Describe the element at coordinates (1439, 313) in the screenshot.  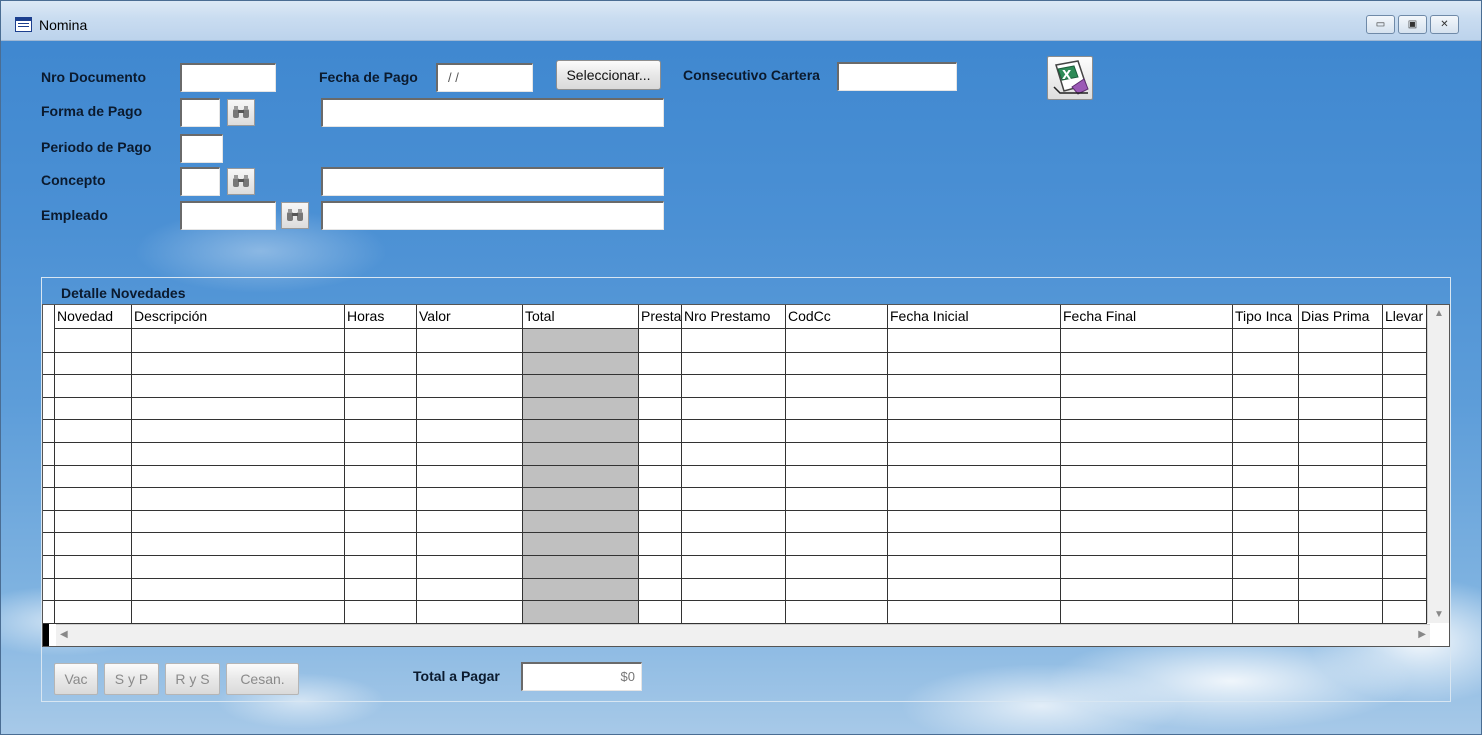
I see `scroll-up-icon: ▲` at that location.